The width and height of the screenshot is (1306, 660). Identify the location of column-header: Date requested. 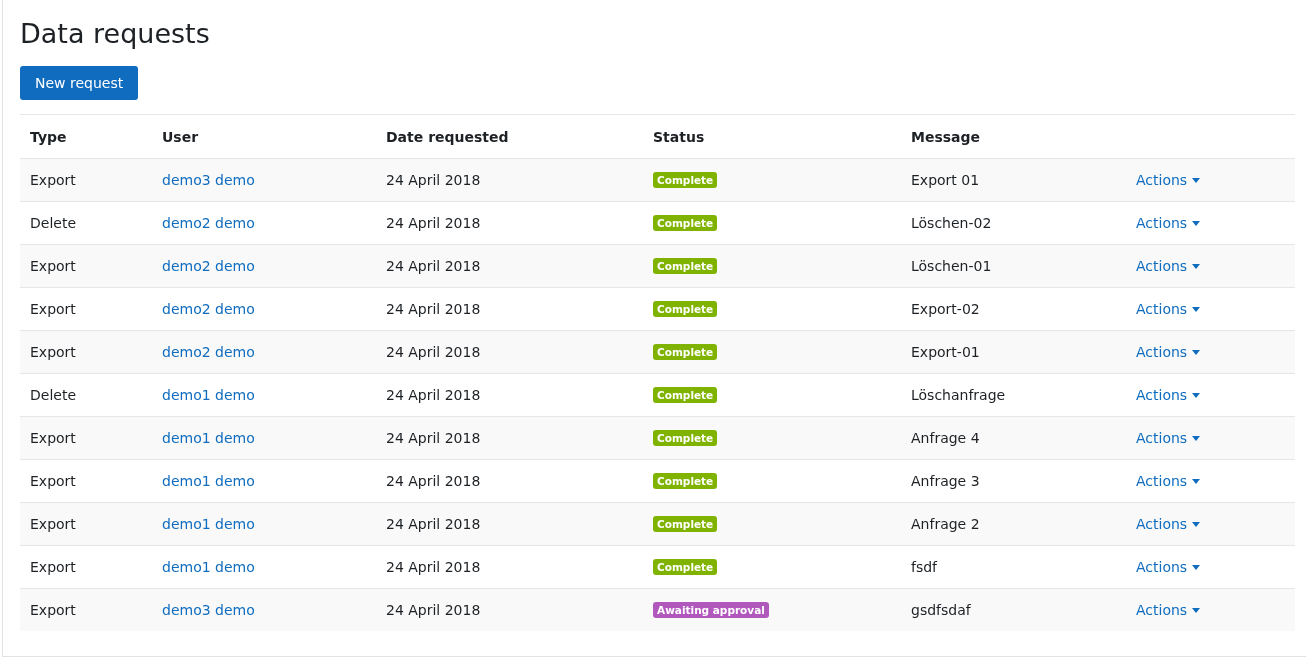
(448, 136).